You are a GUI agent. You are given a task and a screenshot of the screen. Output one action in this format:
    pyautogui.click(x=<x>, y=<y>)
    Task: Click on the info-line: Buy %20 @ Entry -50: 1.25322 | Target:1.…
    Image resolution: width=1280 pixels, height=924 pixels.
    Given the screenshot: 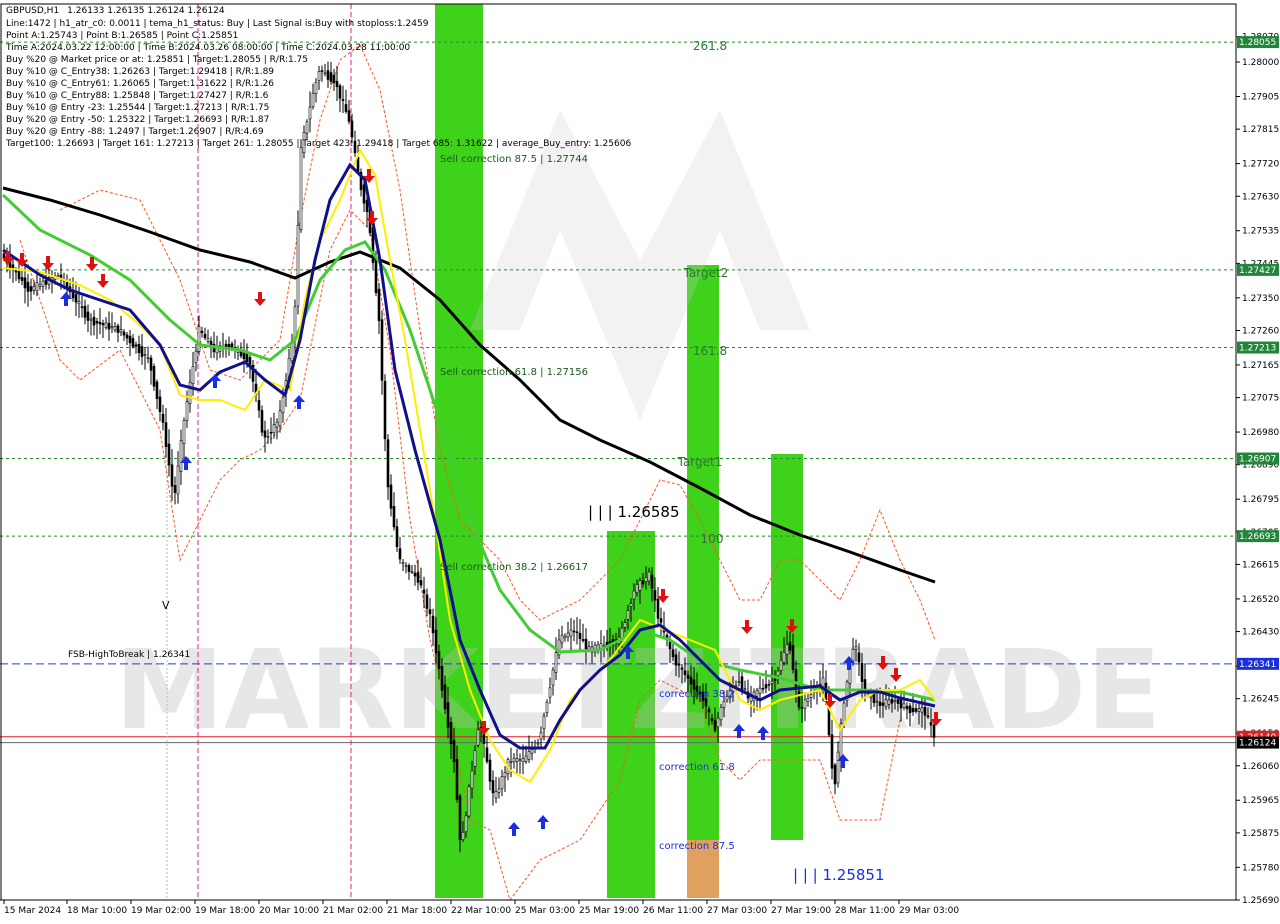 What is the action you would take?
    pyautogui.click(x=137, y=120)
    